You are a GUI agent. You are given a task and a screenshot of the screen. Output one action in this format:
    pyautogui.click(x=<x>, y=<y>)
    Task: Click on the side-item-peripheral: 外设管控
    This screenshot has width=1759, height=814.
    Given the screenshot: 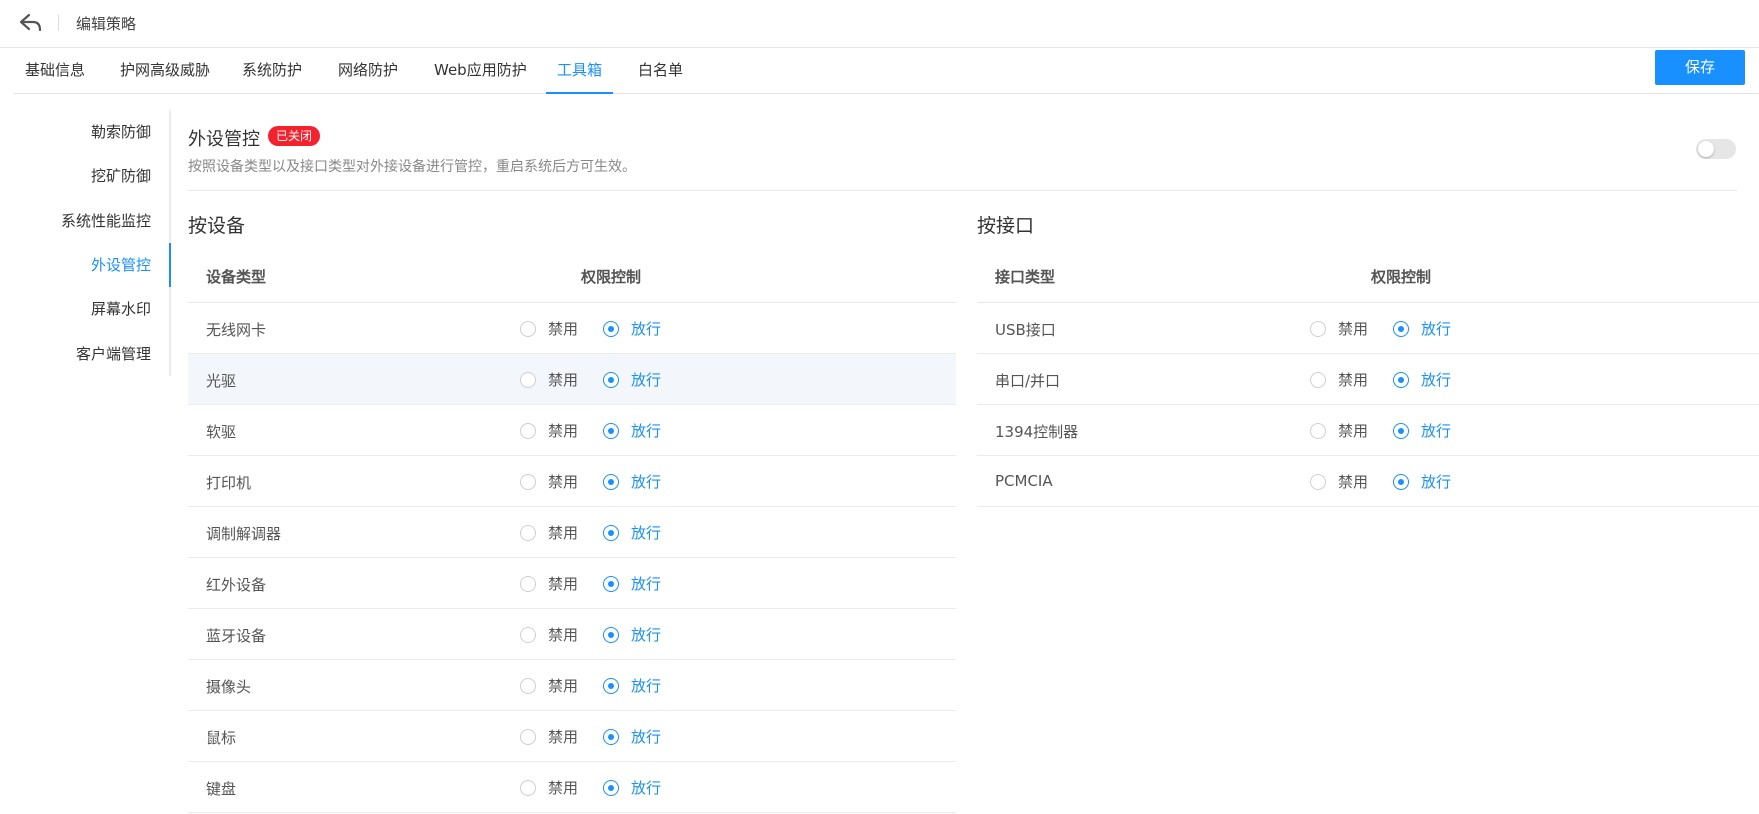 What is the action you would take?
    pyautogui.click(x=121, y=265)
    